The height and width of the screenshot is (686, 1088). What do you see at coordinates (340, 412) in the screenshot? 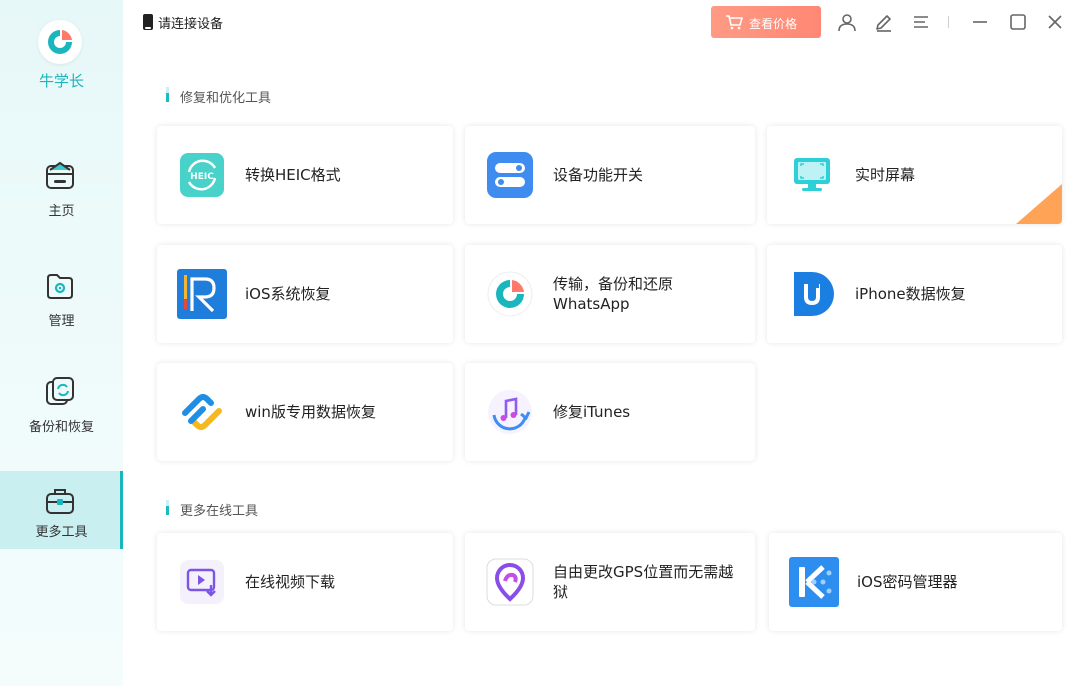
I see `card-label: win版专用数据恢复` at bounding box center [340, 412].